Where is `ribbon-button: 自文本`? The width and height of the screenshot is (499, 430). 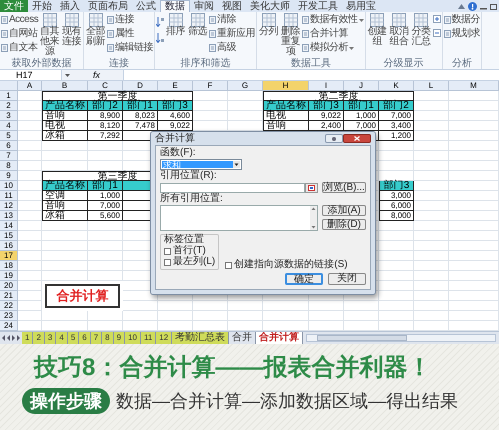
ribbon-button: 自文本 is located at coordinates (19, 48).